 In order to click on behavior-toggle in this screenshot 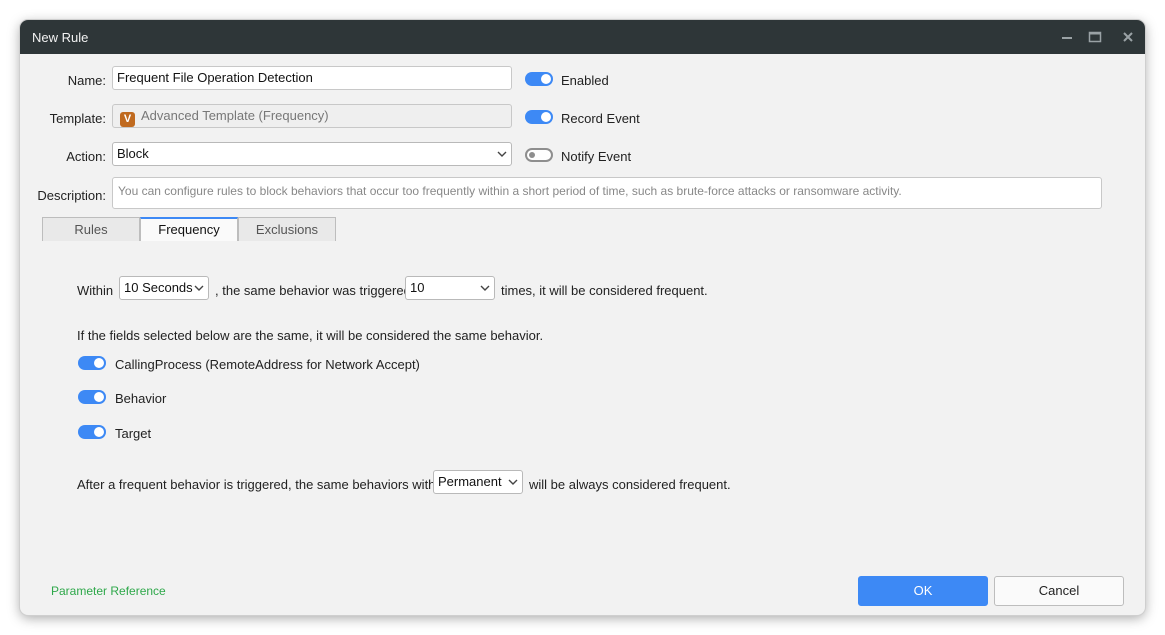, I will do `click(92, 397)`.